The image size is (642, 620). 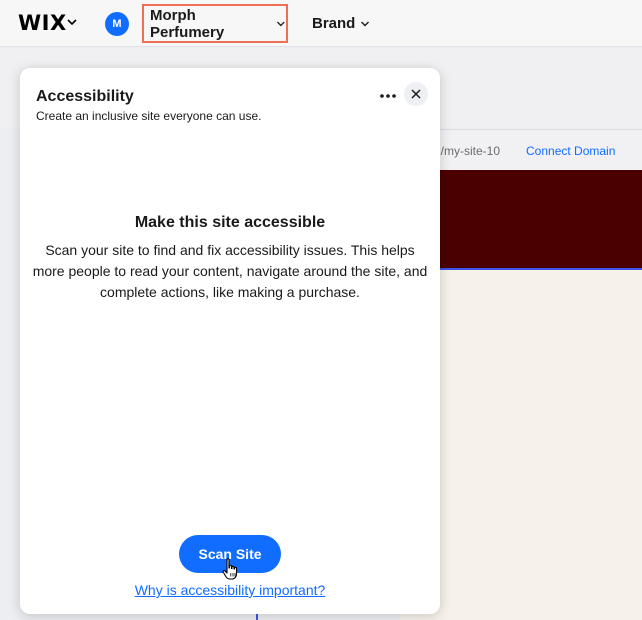 I want to click on panel-title: Accessibility, so click(x=85, y=96).